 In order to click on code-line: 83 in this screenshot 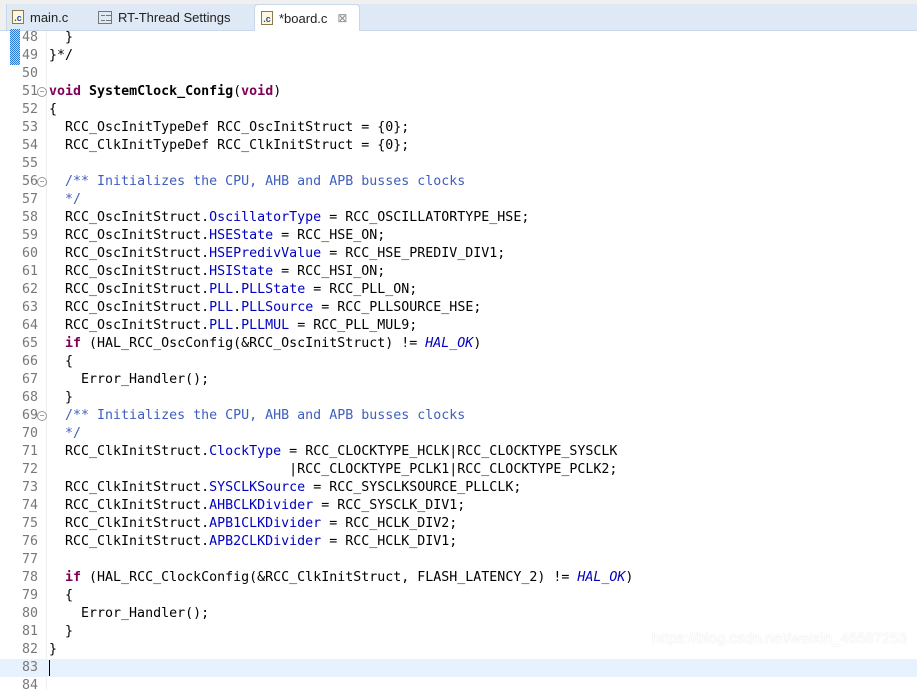, I will do `click(458, 668)`.